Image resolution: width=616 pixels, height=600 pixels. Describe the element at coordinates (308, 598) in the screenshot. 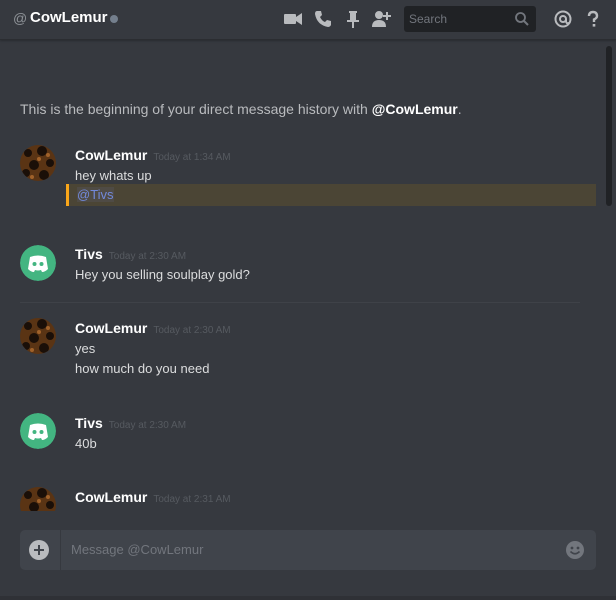

I see `window-bottom-edge` at that location.